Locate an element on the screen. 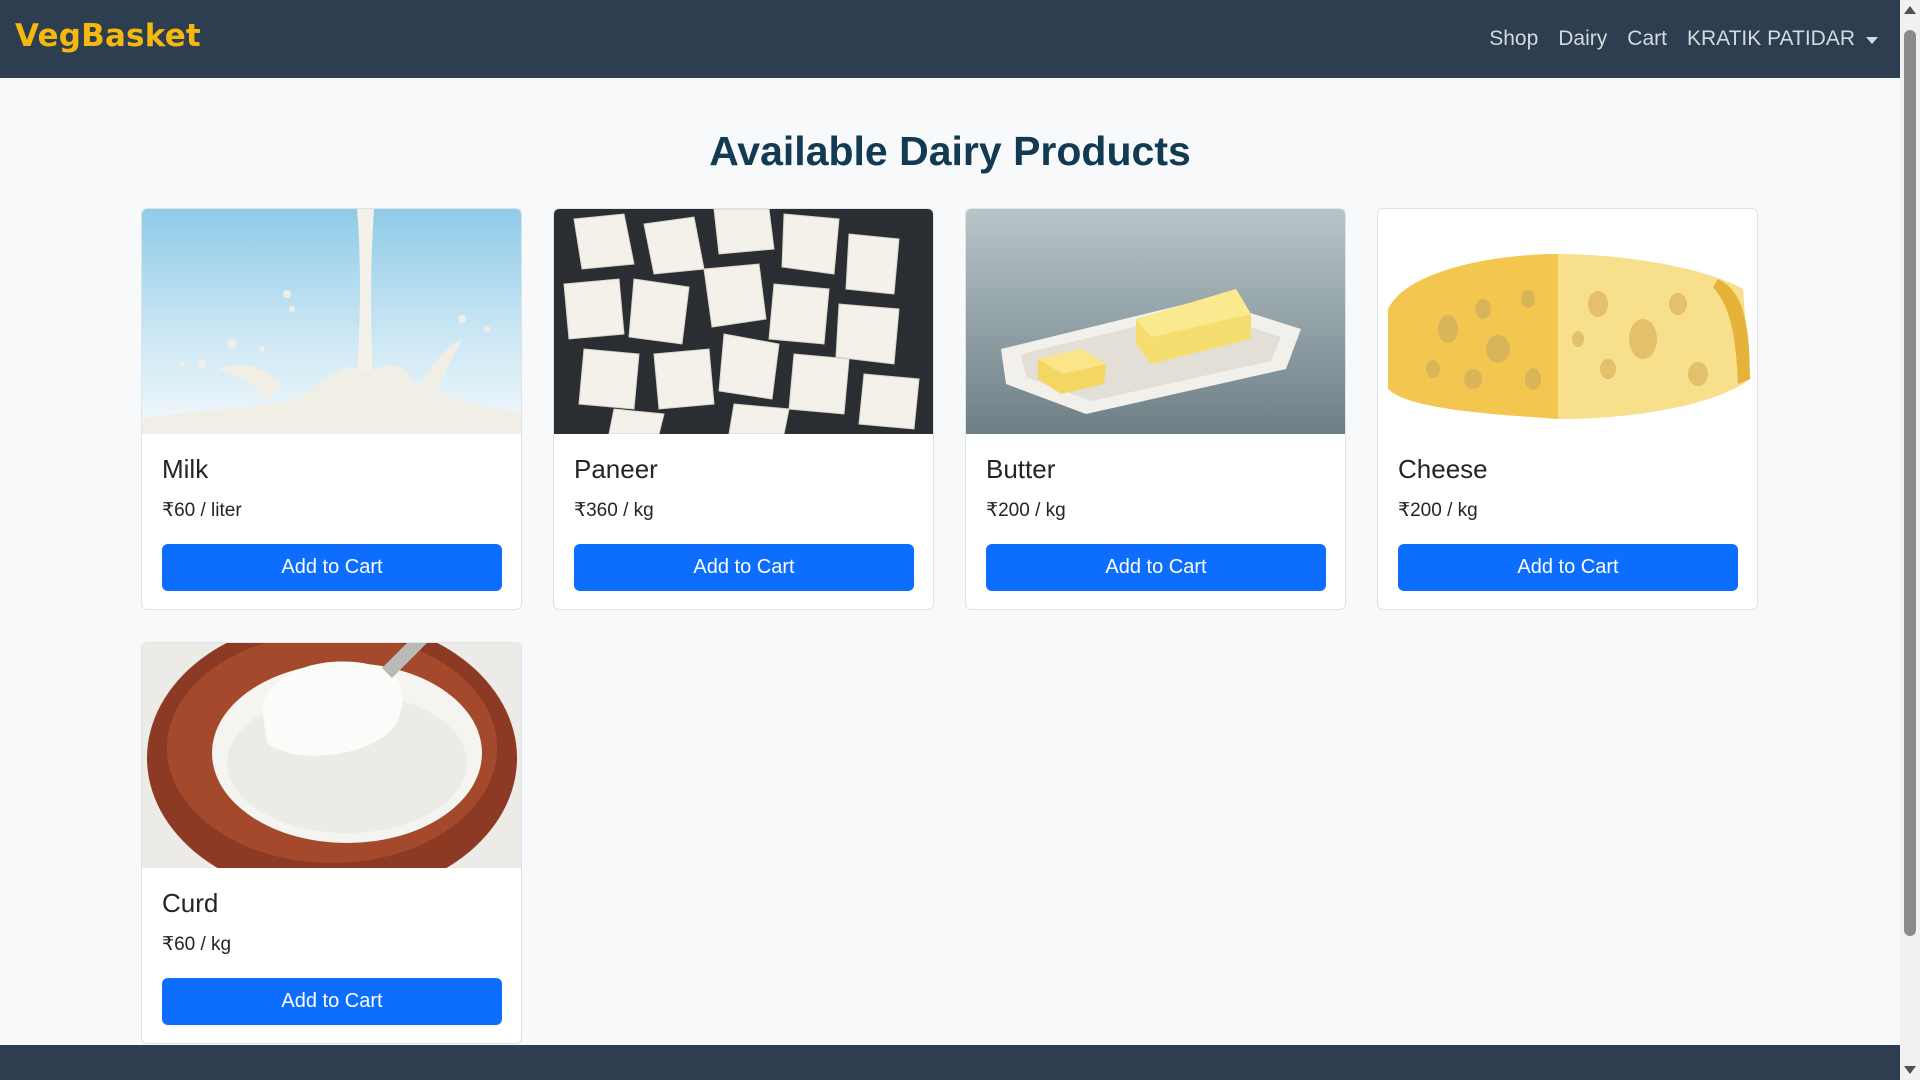 Image resolution: width=1920 pixels, height=1080 pixels. brand-logo: VegBasket is located at coordinates (108, 36).